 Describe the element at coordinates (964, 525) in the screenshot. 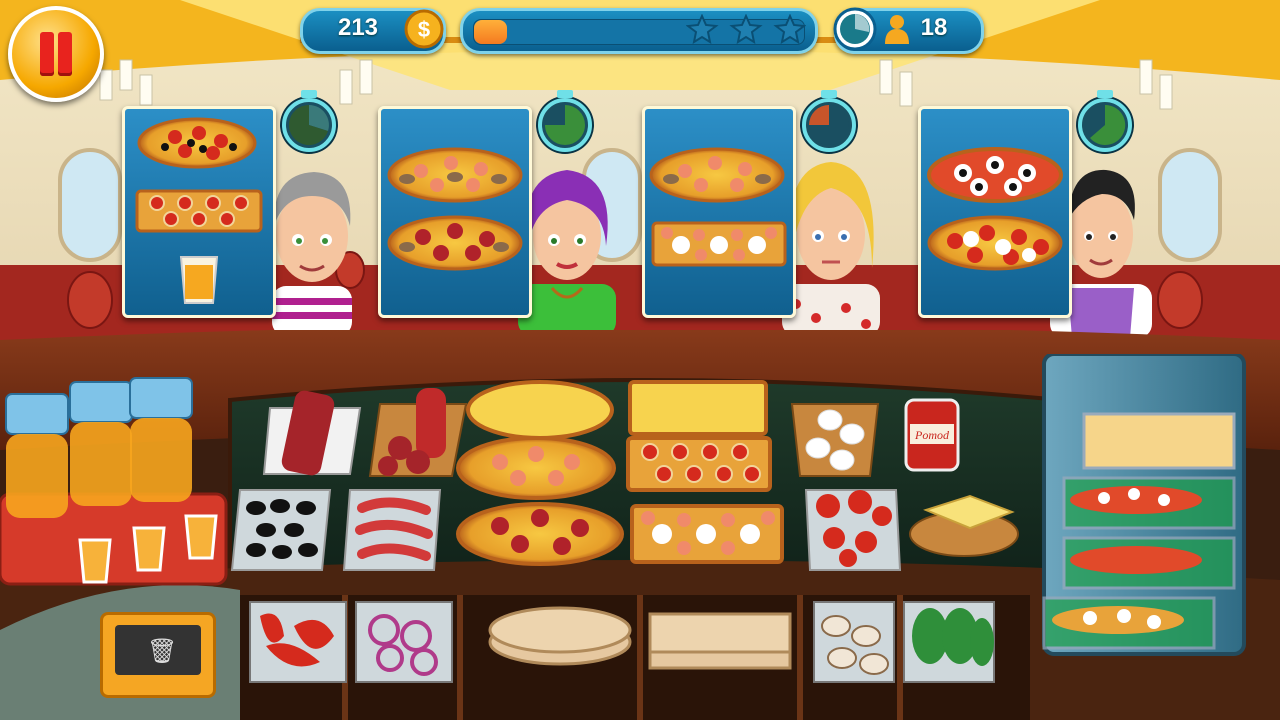

I see `cheese-board` at that location.